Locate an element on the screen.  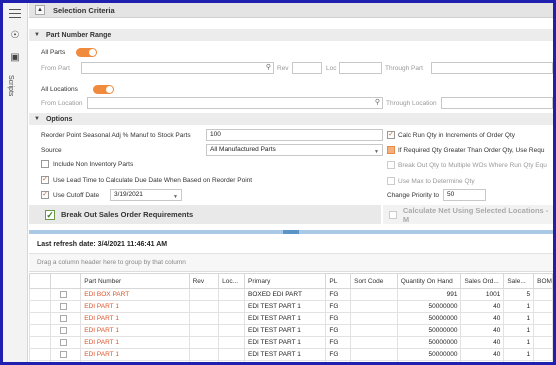
column-header-primary: Primary is located at coordinates (285, 281).